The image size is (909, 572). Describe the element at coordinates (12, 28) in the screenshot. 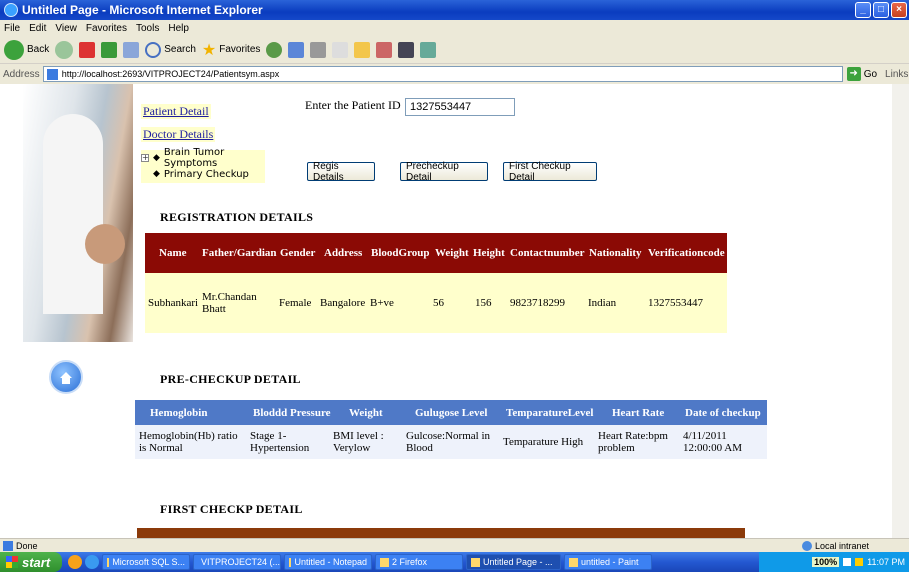

I see `menu-file: File` at that location.